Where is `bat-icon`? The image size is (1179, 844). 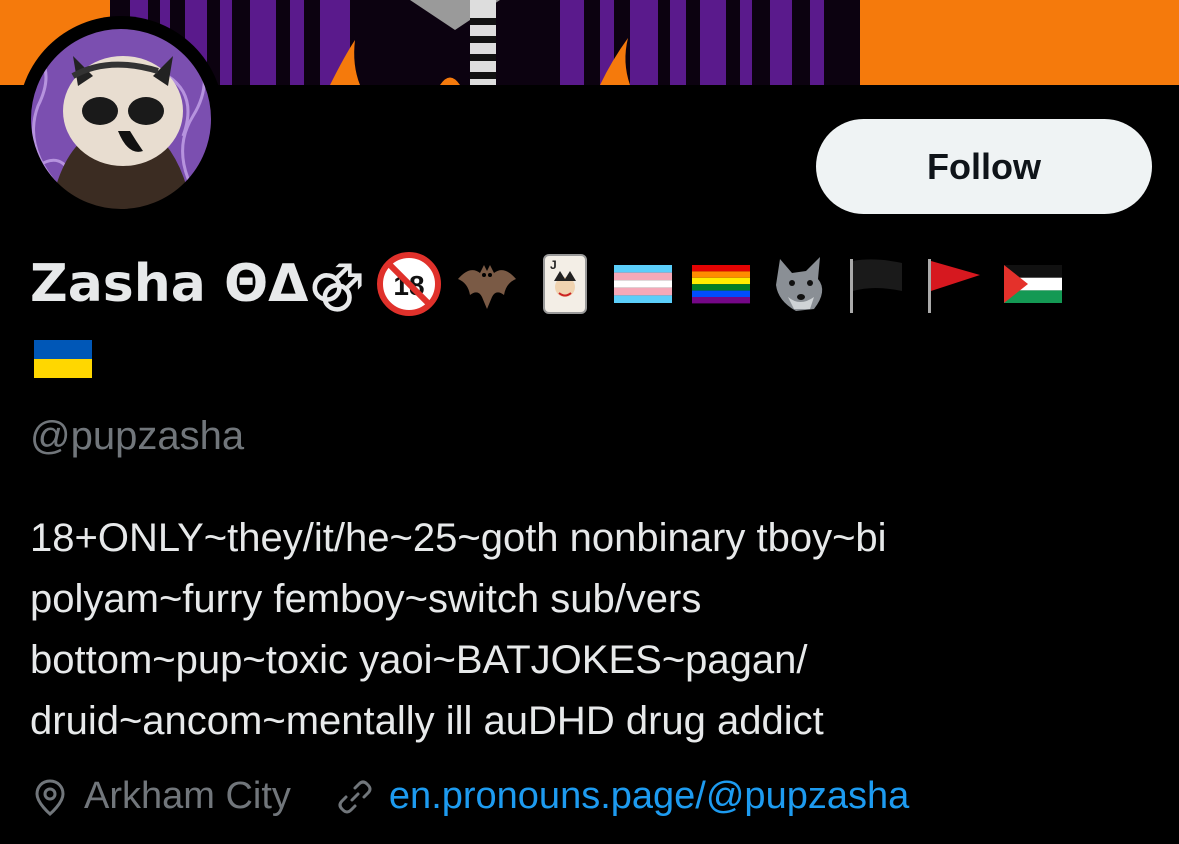 bat-icon is located at coordinates (487, 284).